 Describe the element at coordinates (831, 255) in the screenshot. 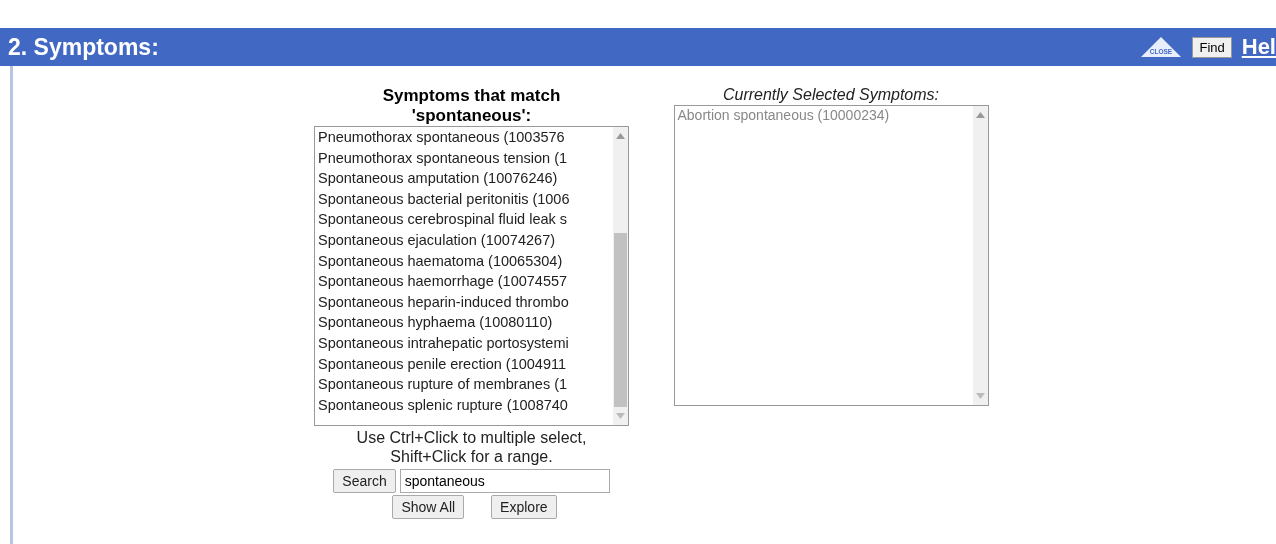

I see `selected-listbox: Abortion spontaneous (10000234)` at that location.